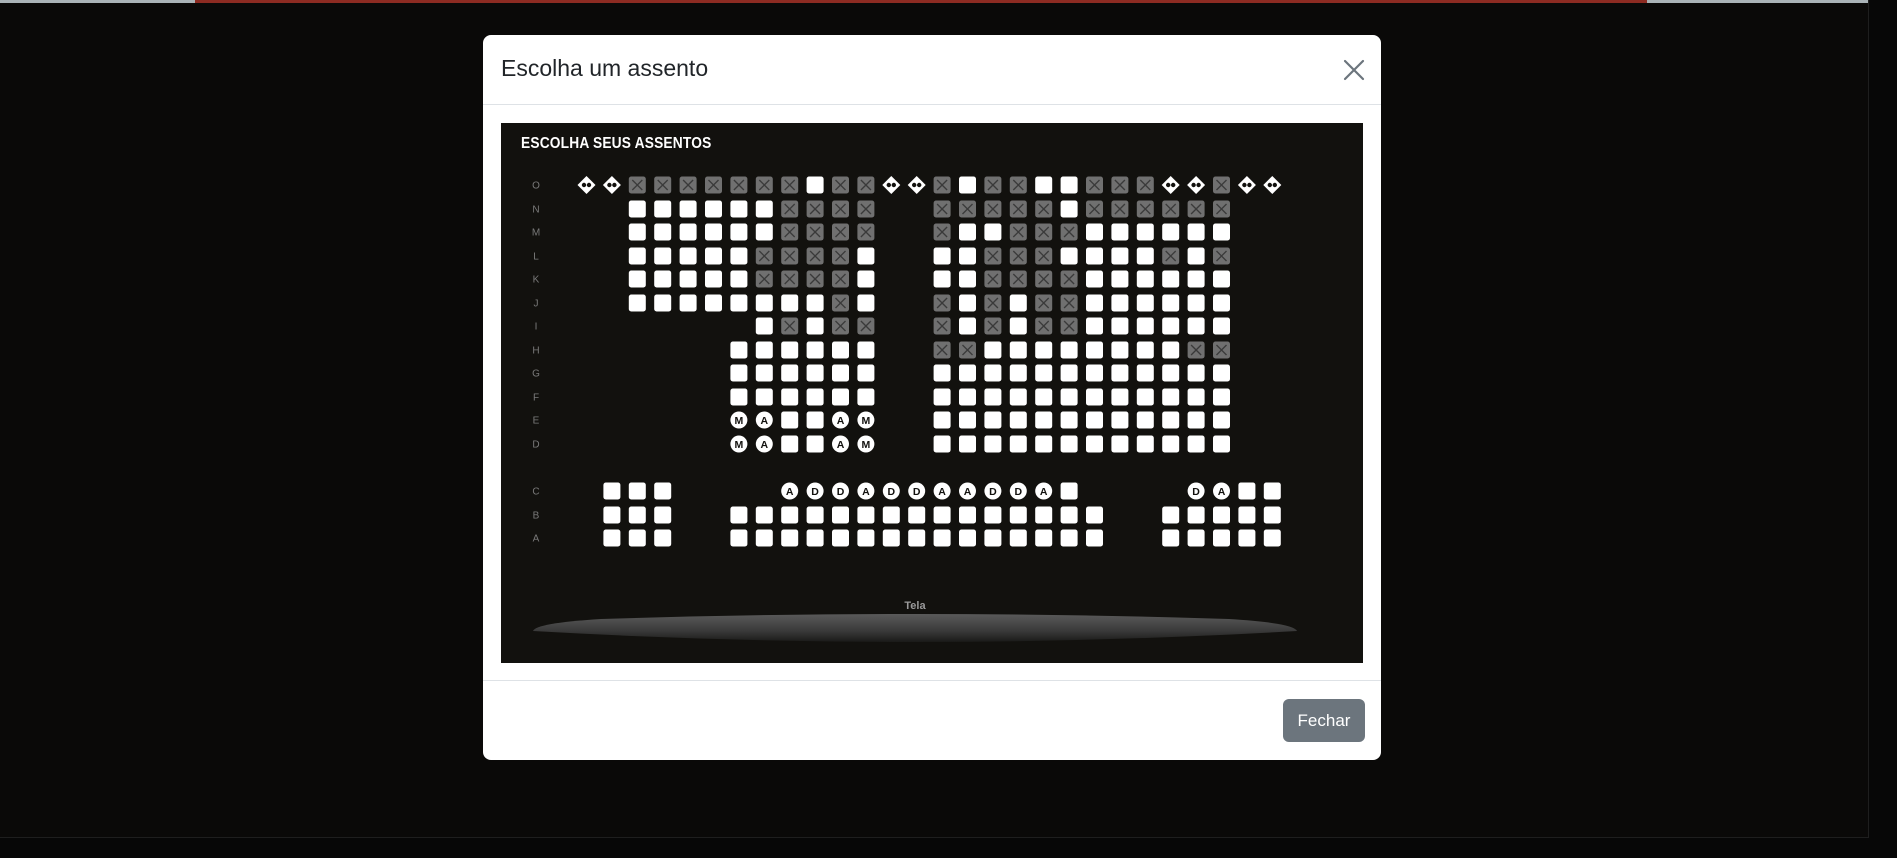  I want to click on close-button: Fechar, so click(1324, 720).